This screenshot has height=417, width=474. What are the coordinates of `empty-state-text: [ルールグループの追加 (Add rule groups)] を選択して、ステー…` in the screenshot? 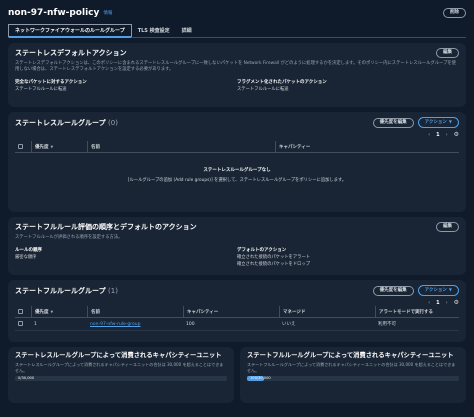 It's located at (237, 180).